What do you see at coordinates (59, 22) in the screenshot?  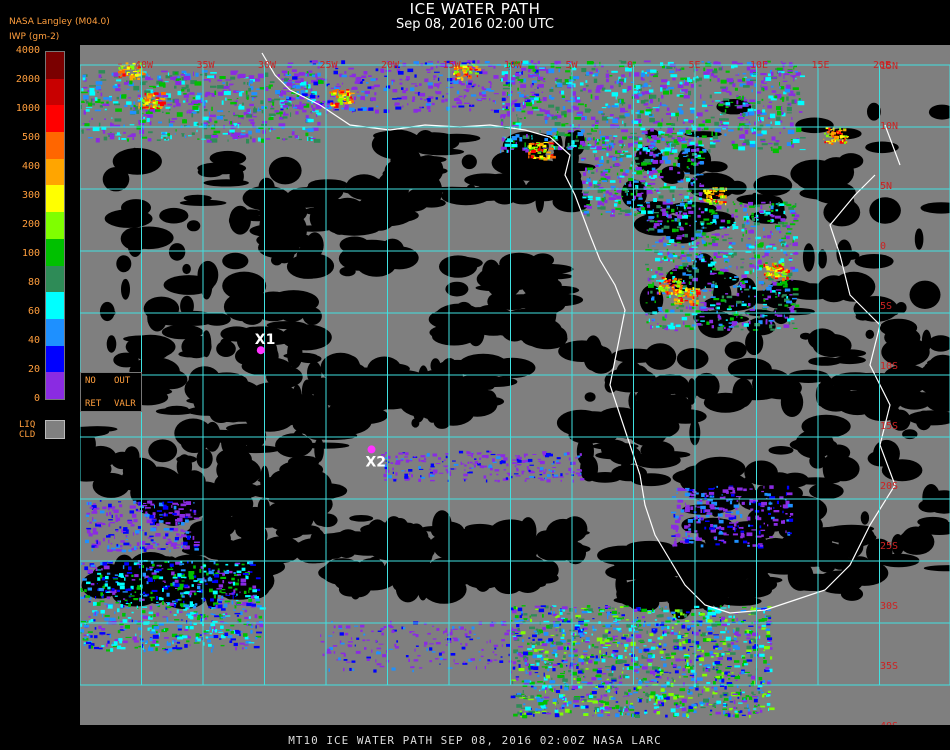 I see `agency-label: NASA Langley (M04.0)` at bounding box center [59, 22].